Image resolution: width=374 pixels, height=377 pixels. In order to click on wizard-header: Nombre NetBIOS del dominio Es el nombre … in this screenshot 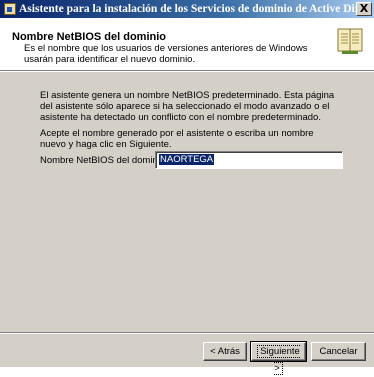, I will do `click(187, 44)`.